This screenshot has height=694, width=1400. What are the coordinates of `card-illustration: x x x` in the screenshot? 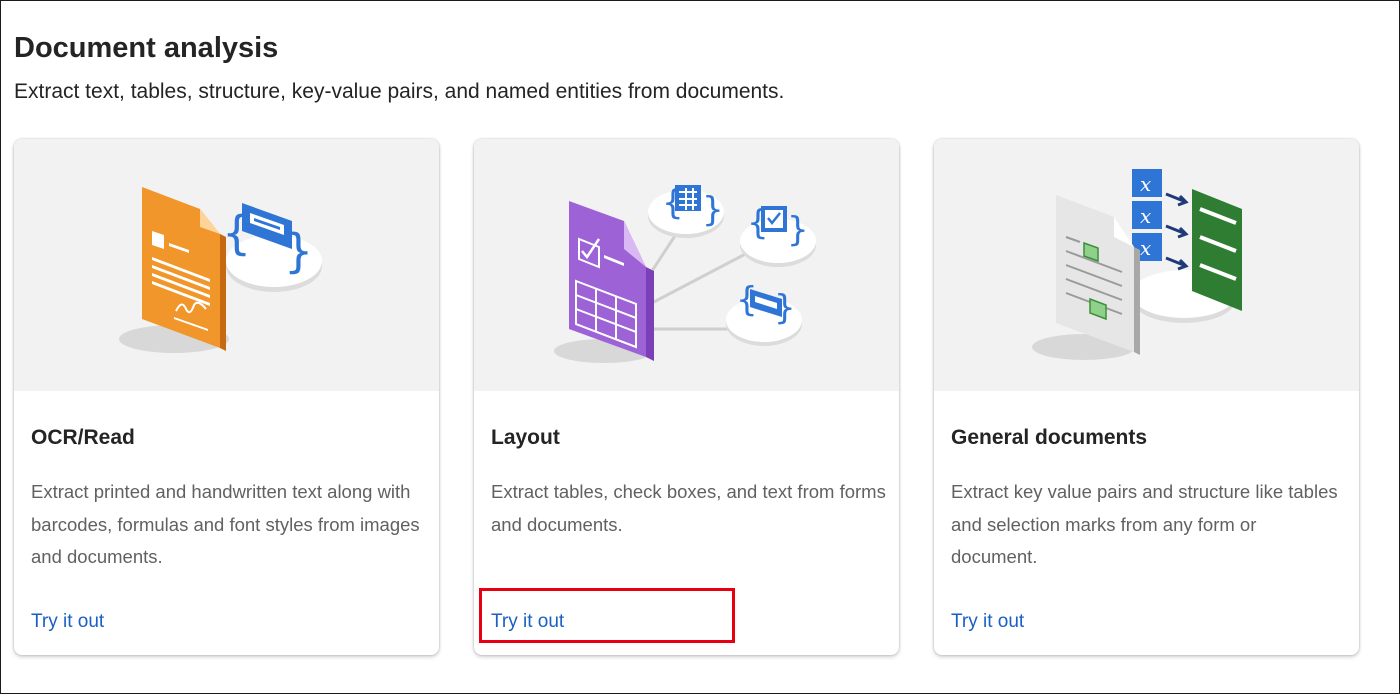 It's located at (1146, 265).